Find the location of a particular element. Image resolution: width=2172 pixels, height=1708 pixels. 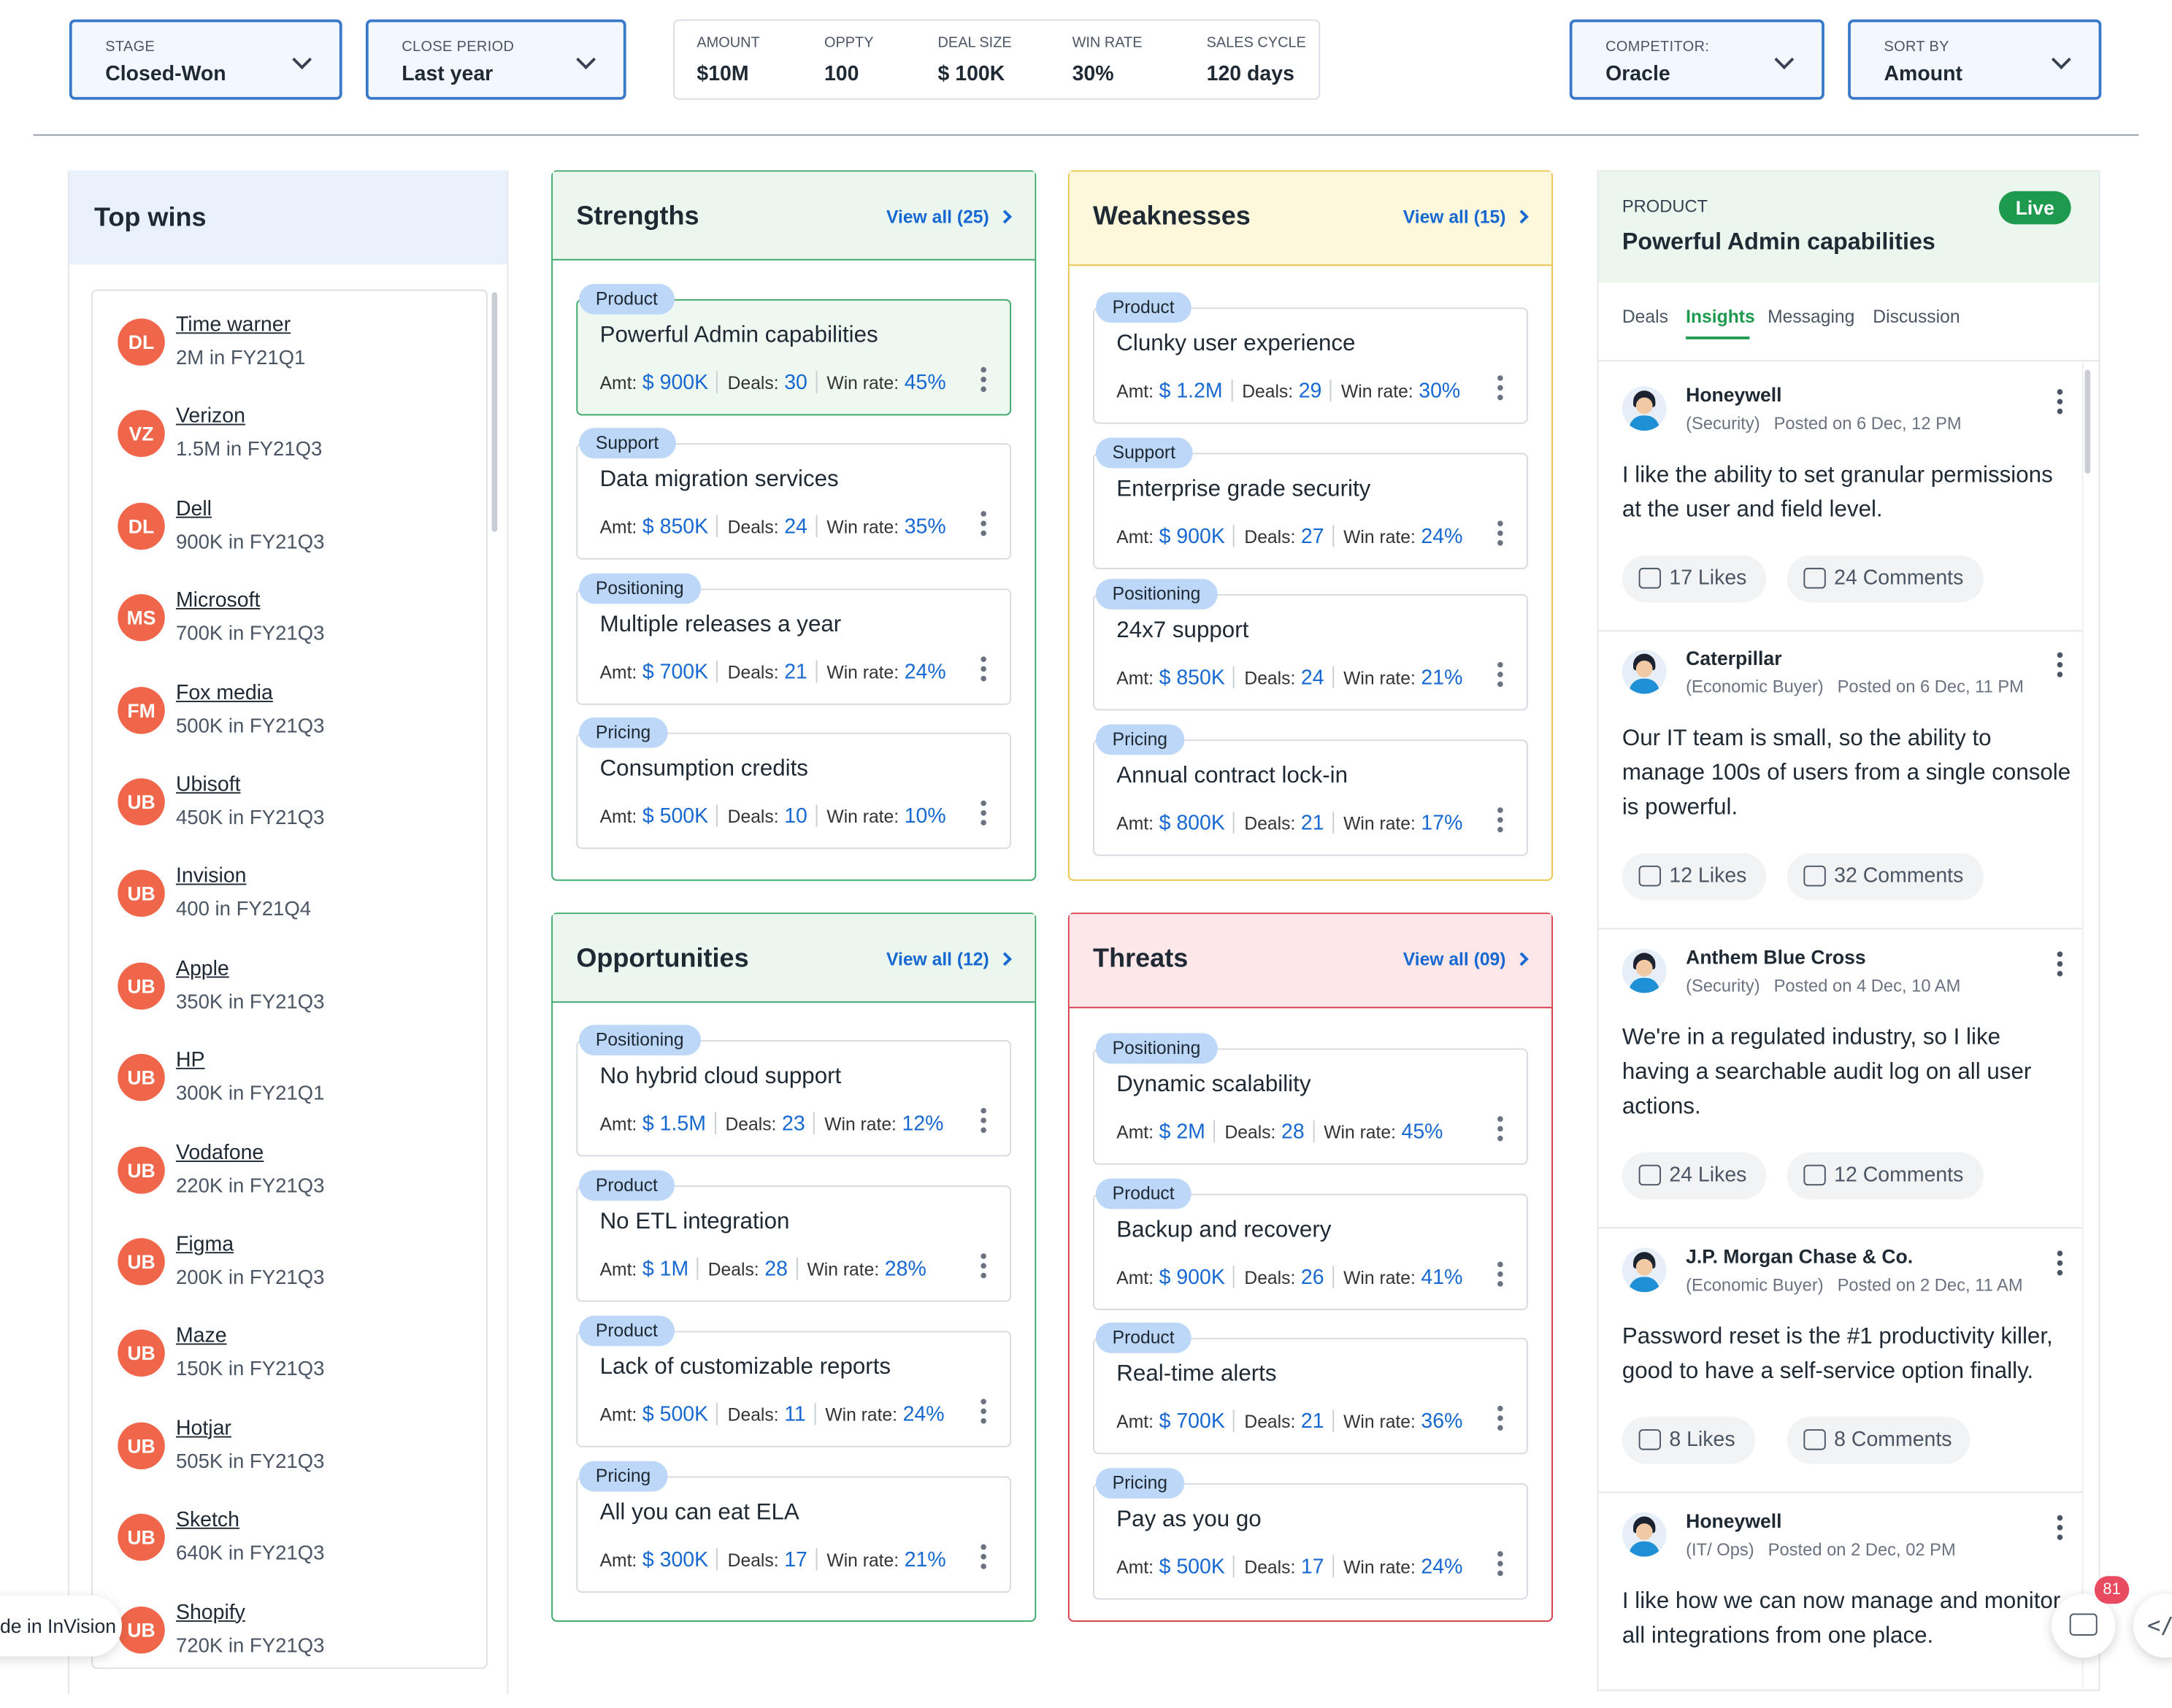

view-all-link: View all (12) is located at coordinates (949, 959).